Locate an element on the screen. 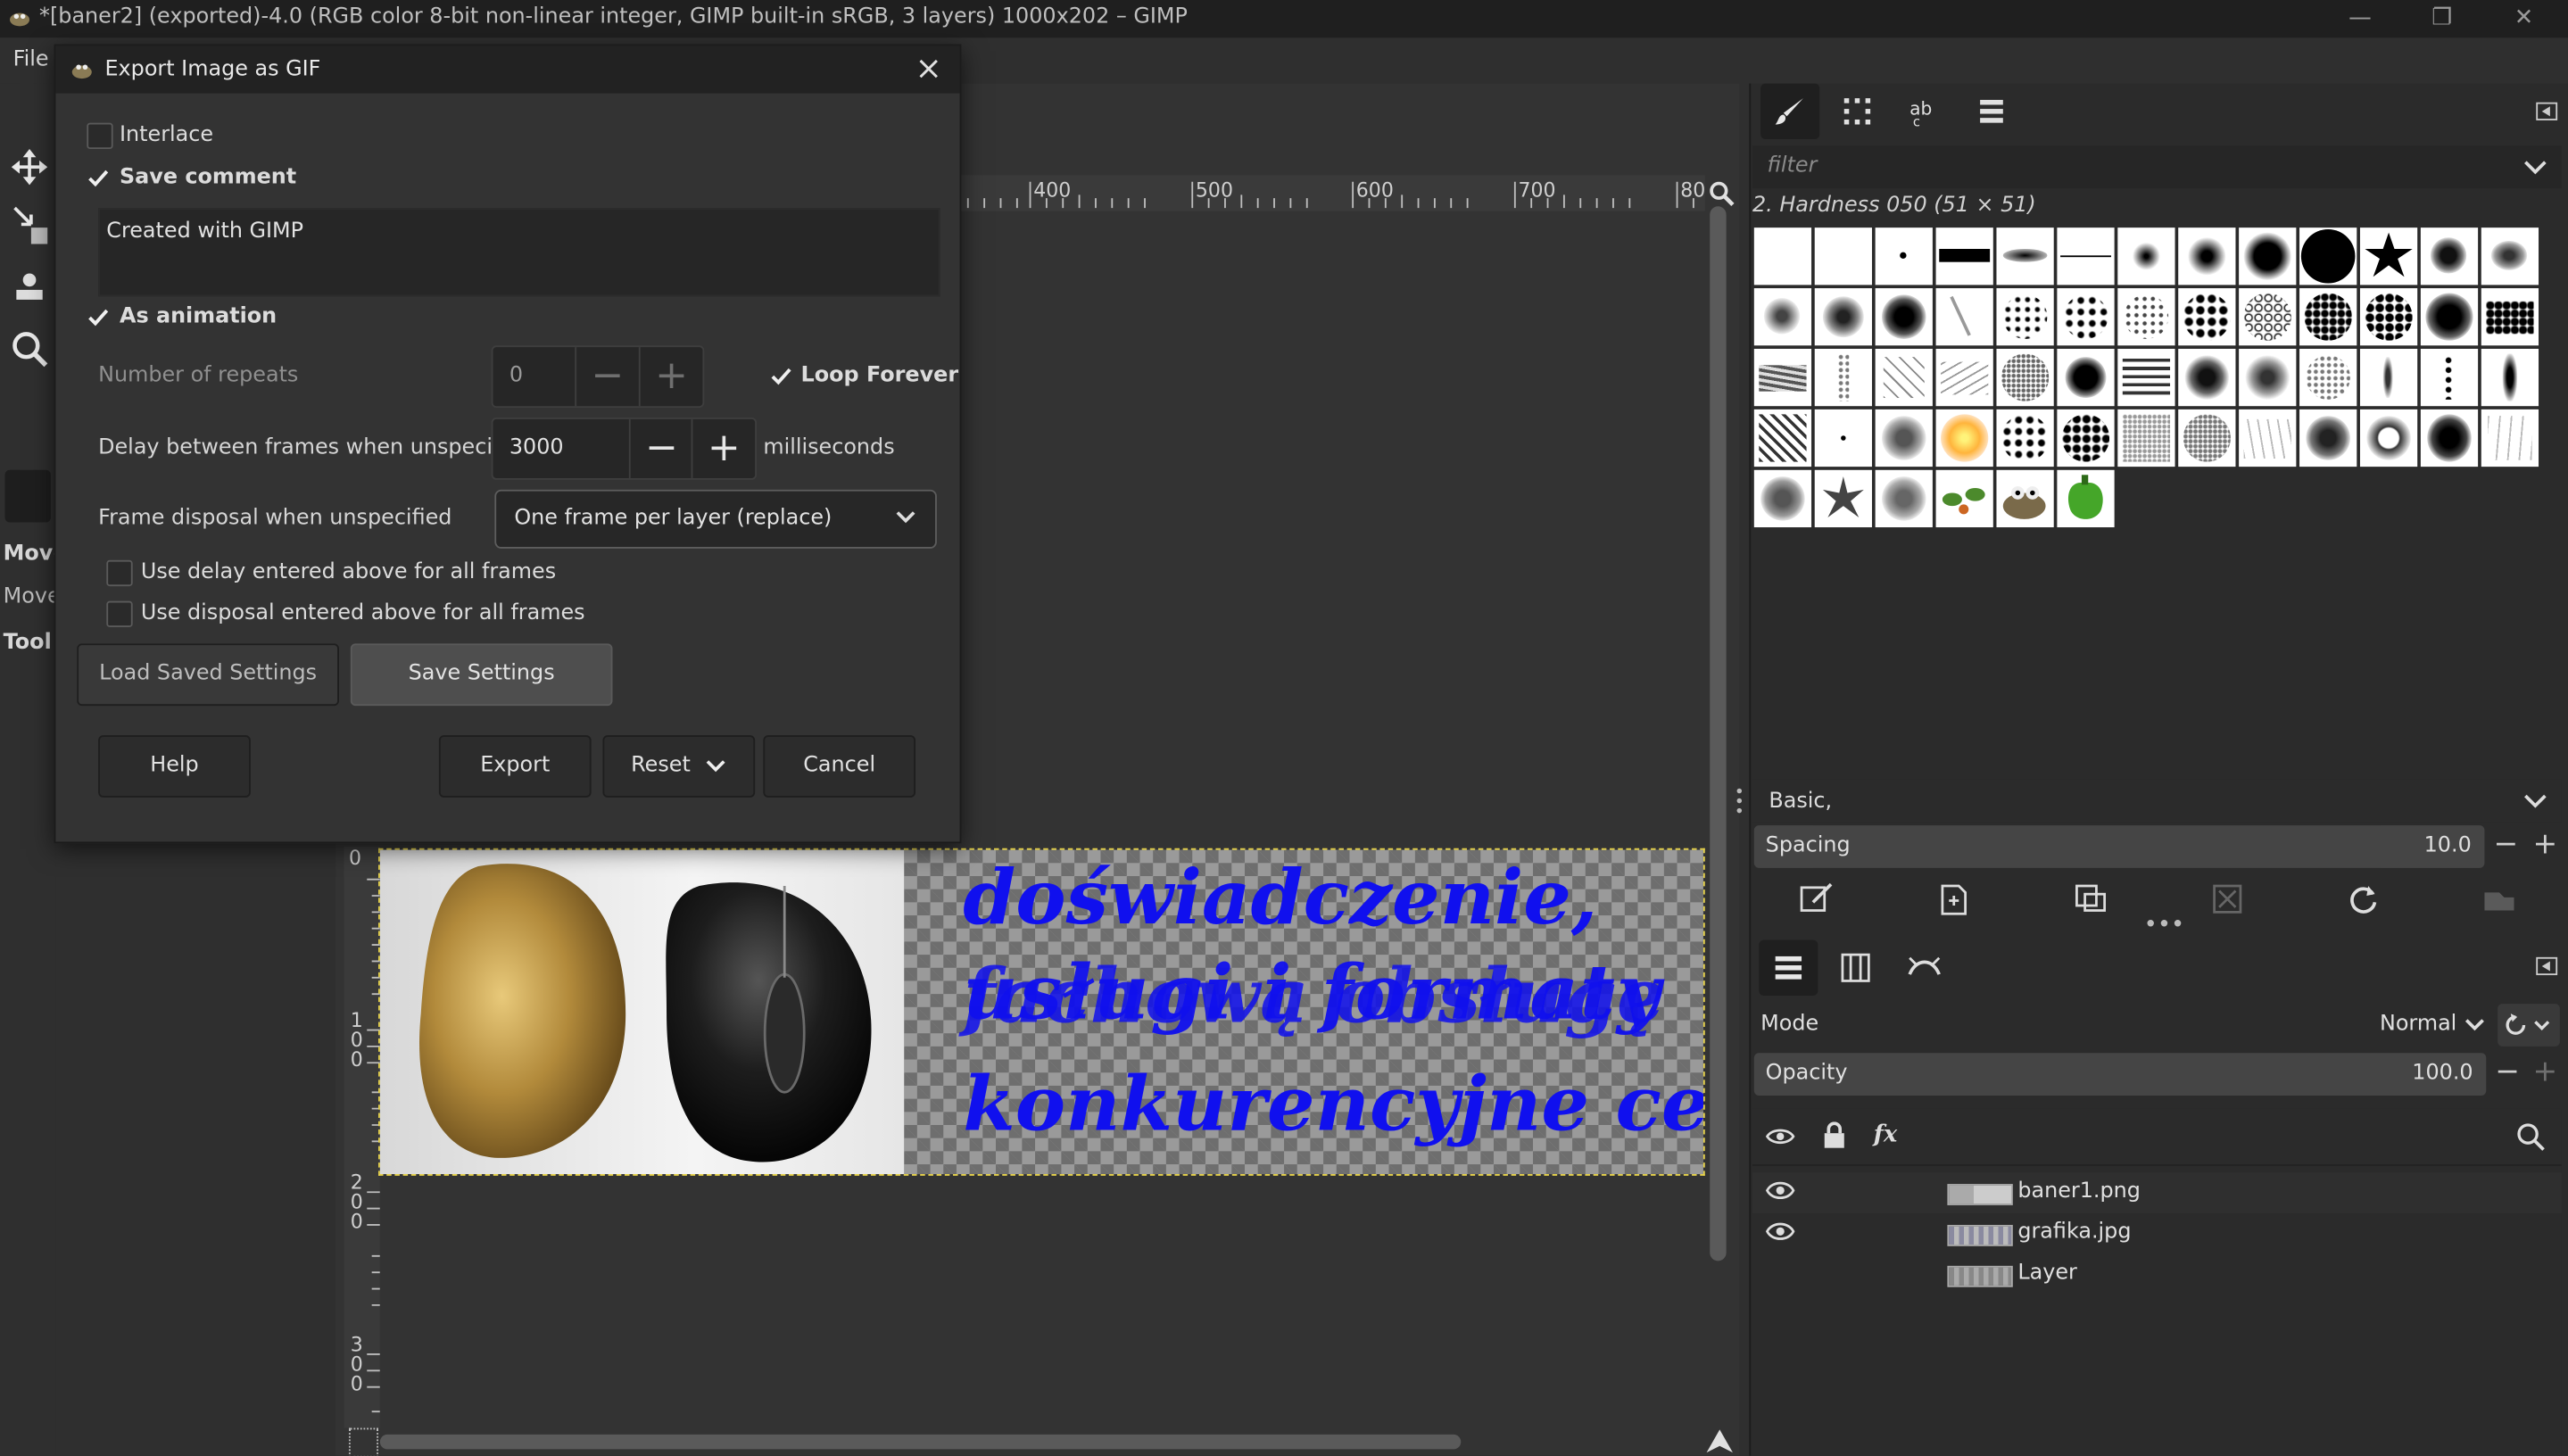 This screenshot has height=1456, width=2568. load-saved-settings-button: Load Saved Settings is located at coordinates (208, 675).